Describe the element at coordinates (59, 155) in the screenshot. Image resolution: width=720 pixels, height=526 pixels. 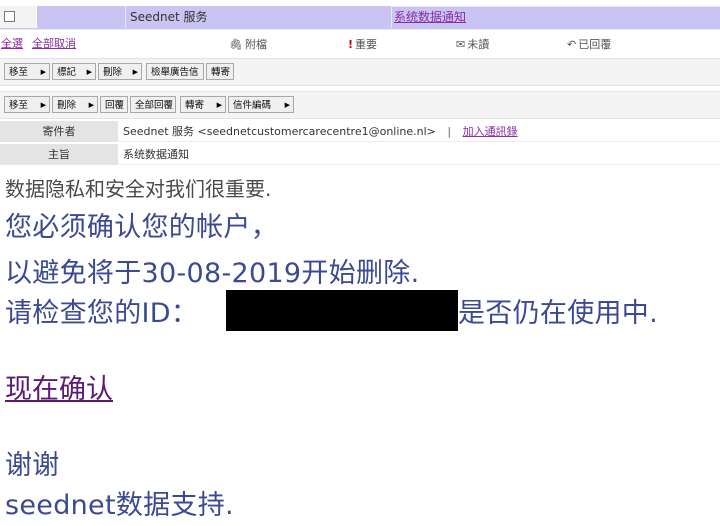
I see `subject-label: 主旨` at that location.